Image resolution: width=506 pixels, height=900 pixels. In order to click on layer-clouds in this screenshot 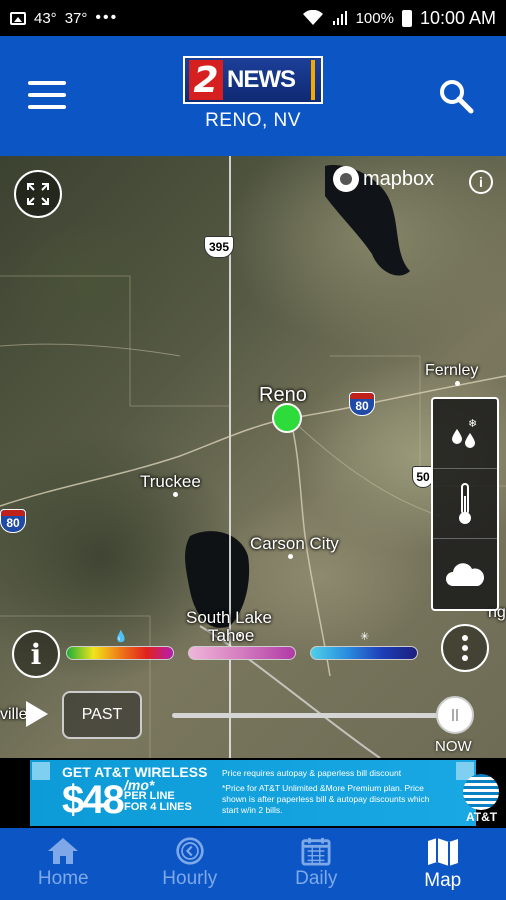, I will do `click(465, 574)`.